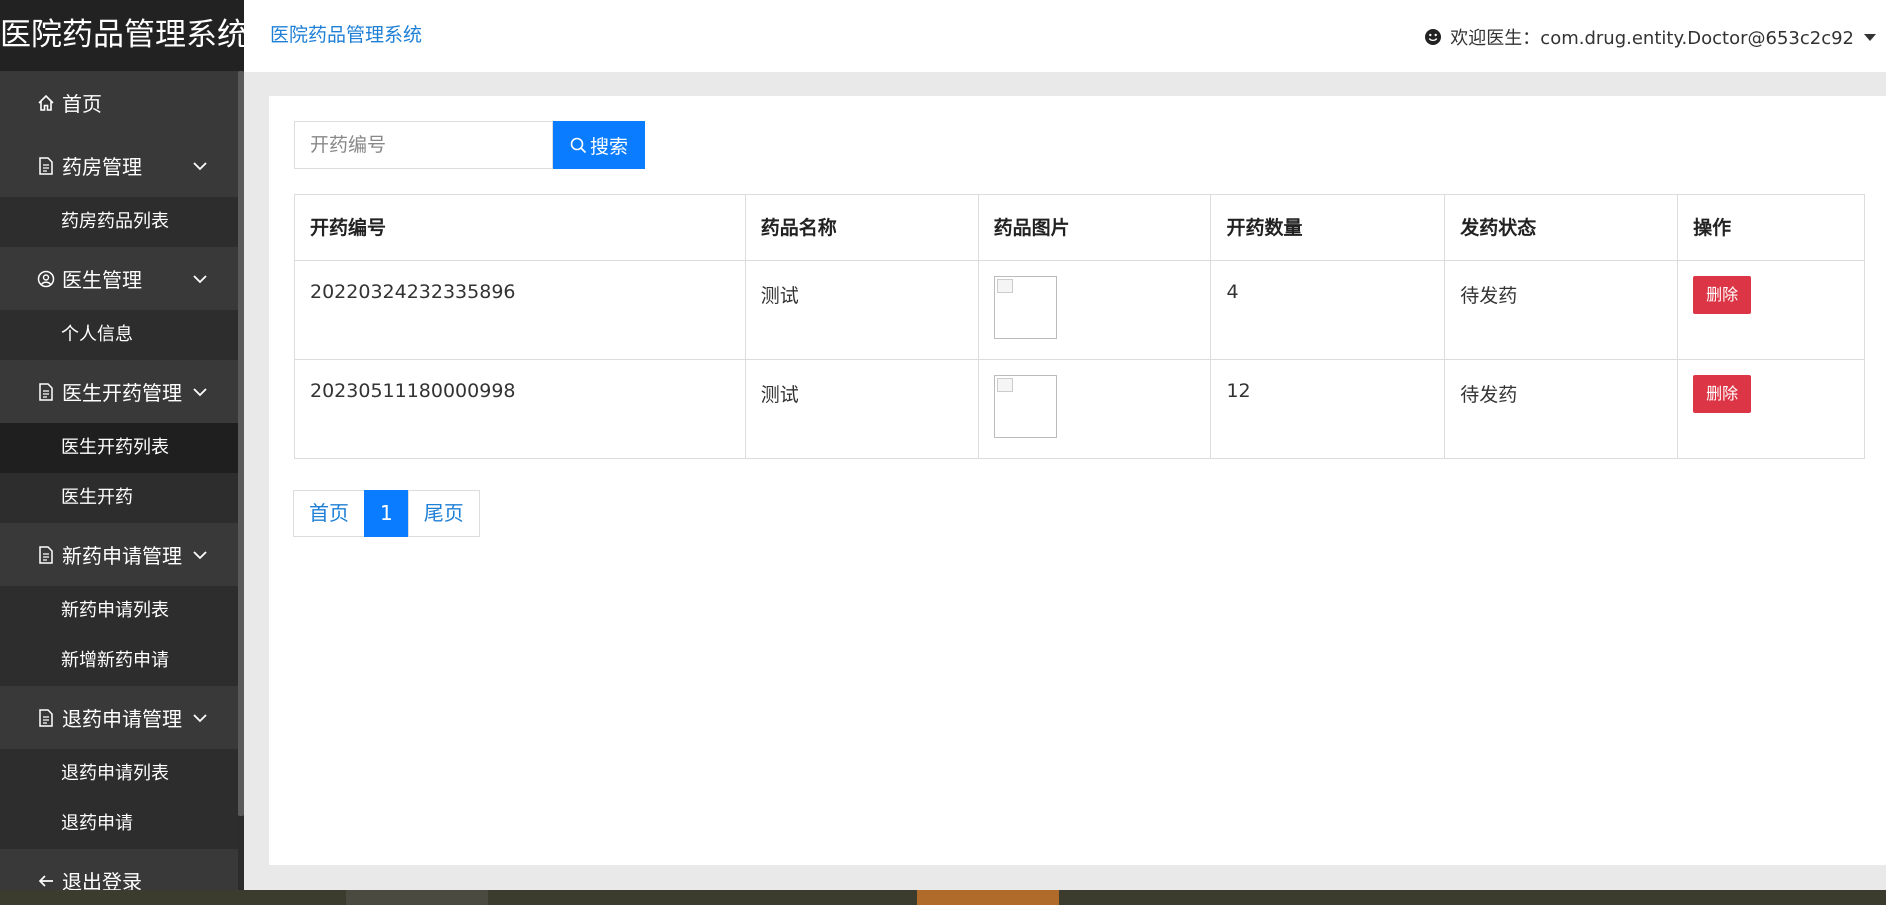  What do you see at coordinates (1328, 227) in the screenshot?
I see `column-header: 开药数量` at bounding box center [1328, 227].